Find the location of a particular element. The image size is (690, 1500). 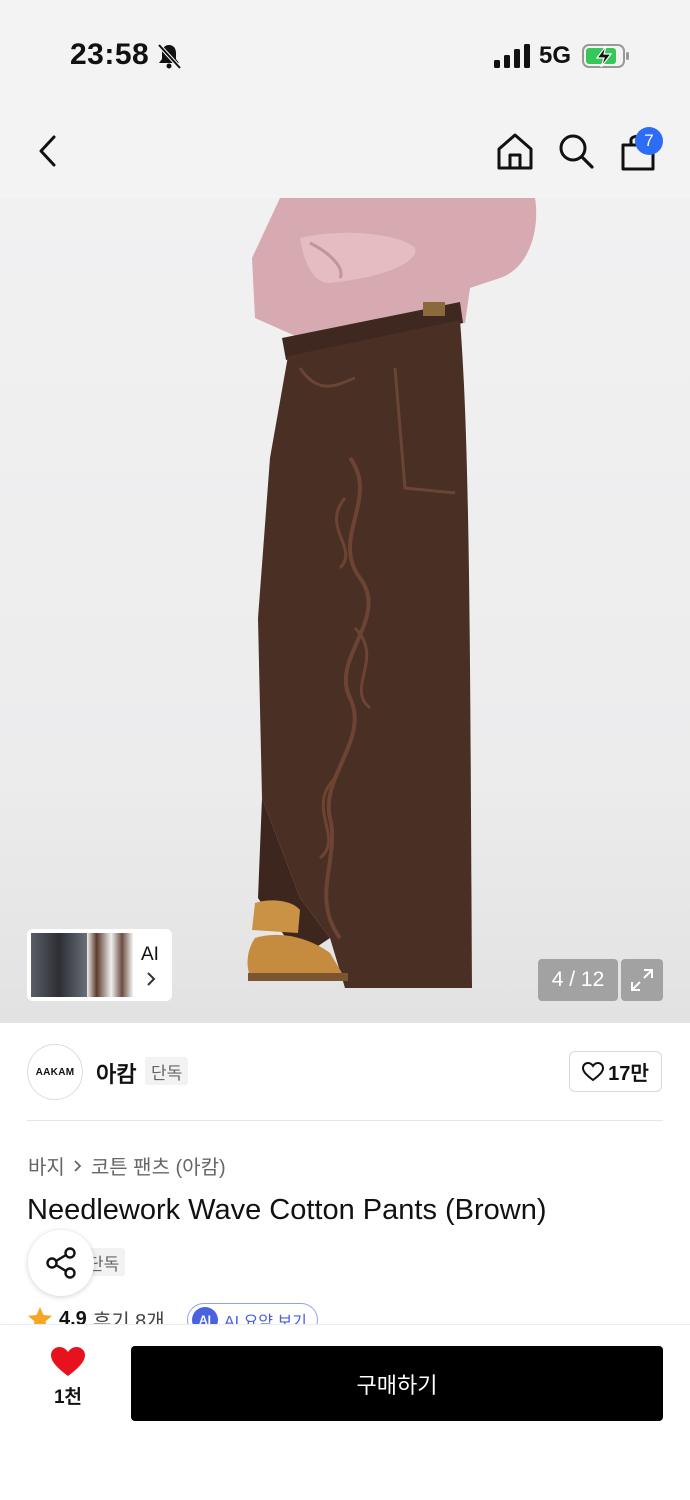

share-button is located at coordinates (61, 1263).